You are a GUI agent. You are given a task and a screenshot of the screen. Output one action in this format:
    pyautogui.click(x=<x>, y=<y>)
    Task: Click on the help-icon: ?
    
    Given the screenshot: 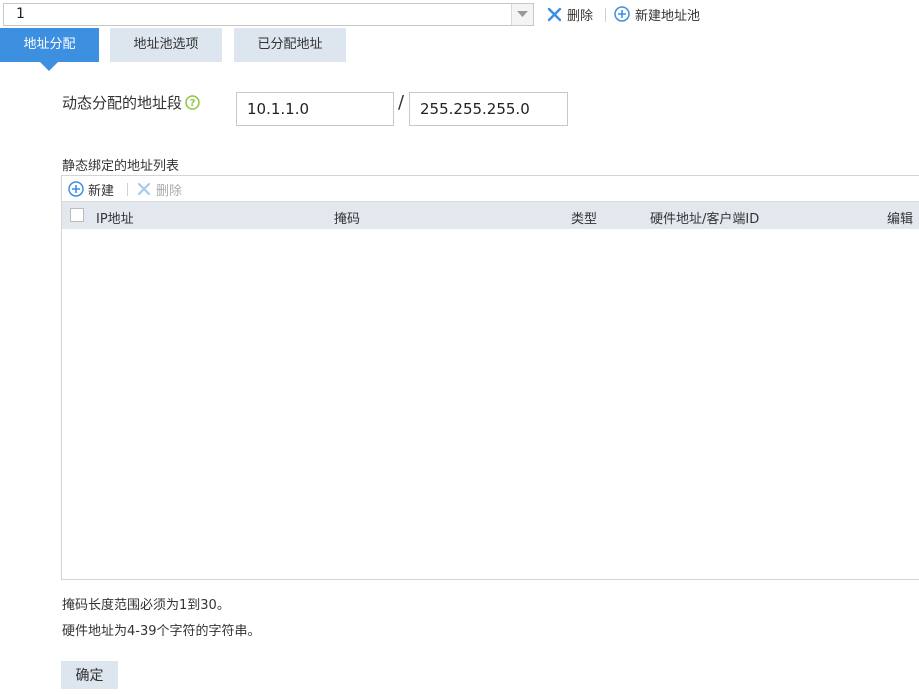 What is the action you would take?
    pyautogui.click(x=192, y=102)
    